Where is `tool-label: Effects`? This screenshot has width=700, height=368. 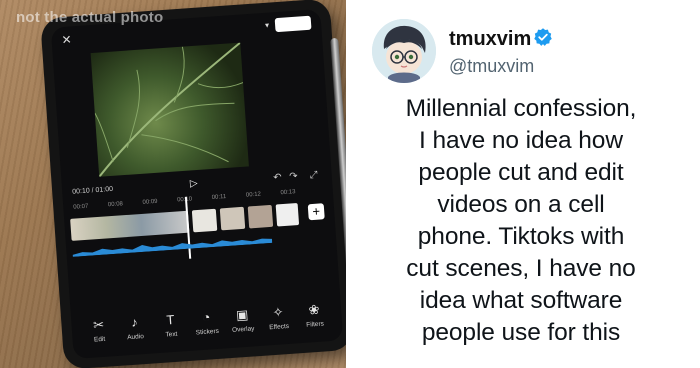 tool-label: Effects is located at coordinates (279, 327).